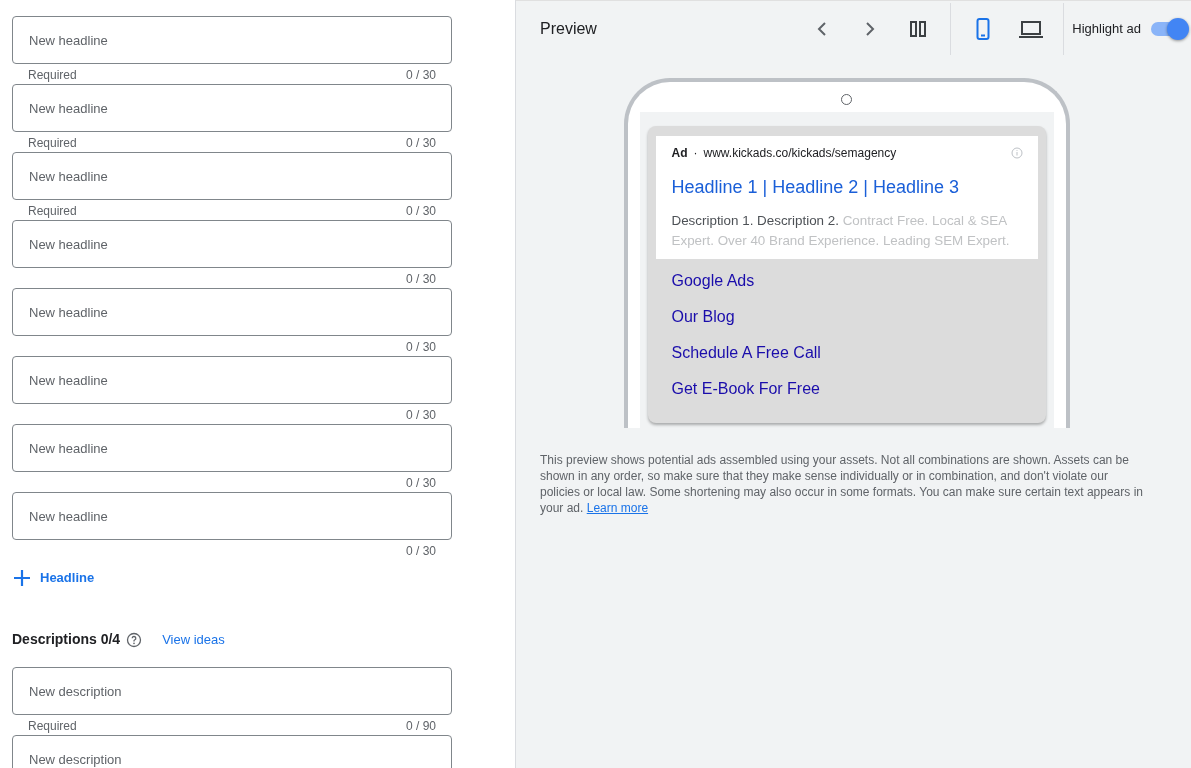  I want to click on plus-icon, so click(22, 578).